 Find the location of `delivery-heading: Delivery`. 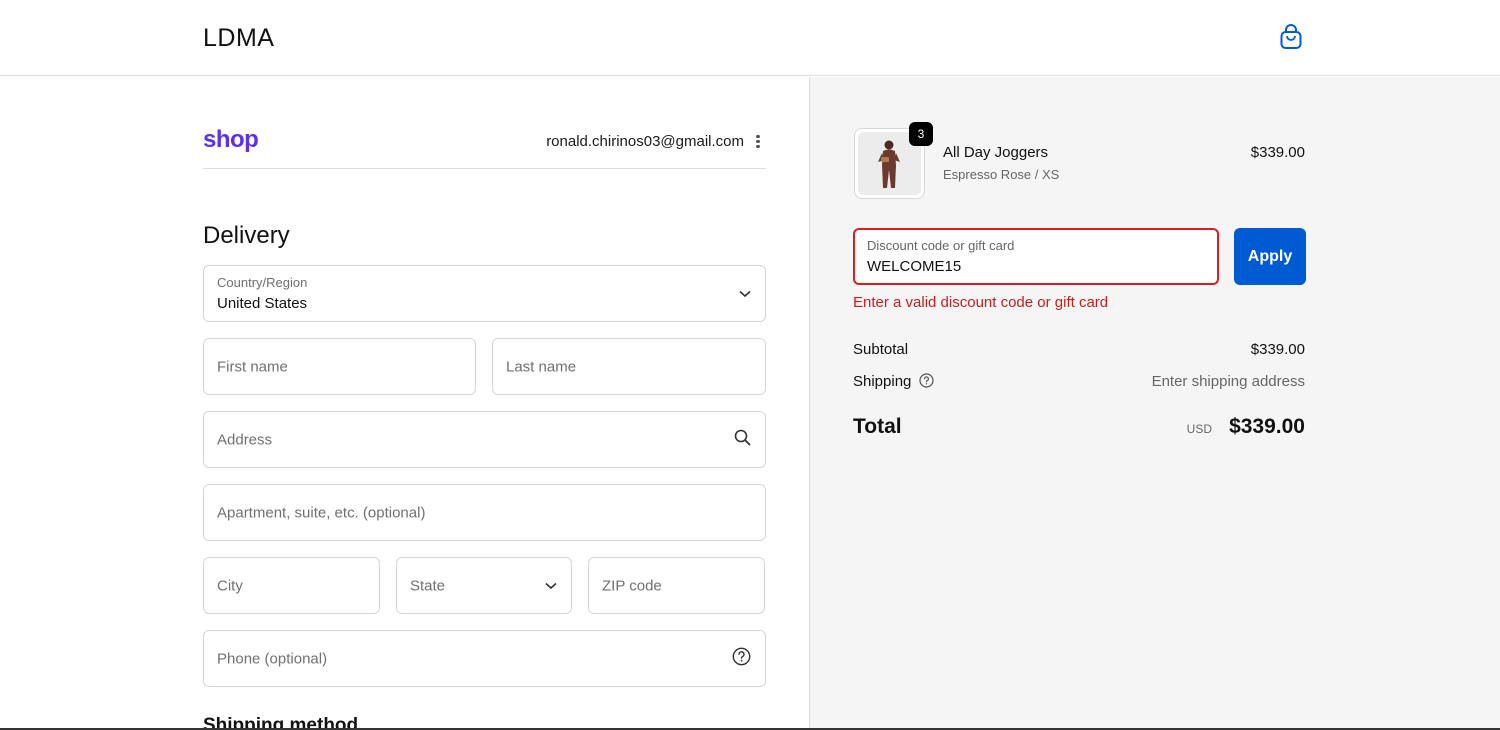

delivery-heading: Delivery is located at coordinates (246, 235).